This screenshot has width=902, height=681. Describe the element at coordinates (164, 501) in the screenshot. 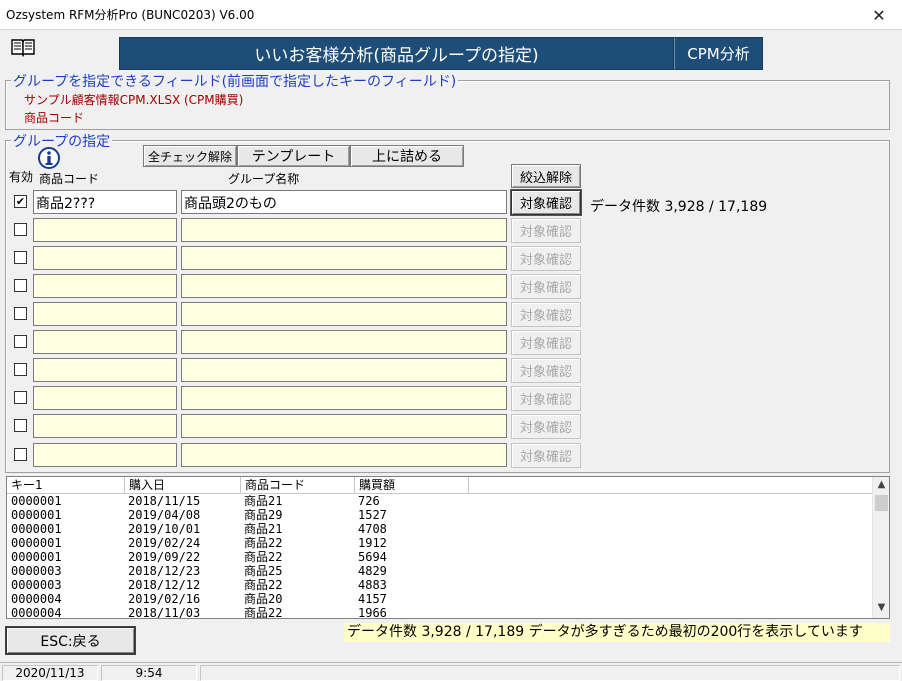

I see `cell-date: 2018/11/15` at that location.